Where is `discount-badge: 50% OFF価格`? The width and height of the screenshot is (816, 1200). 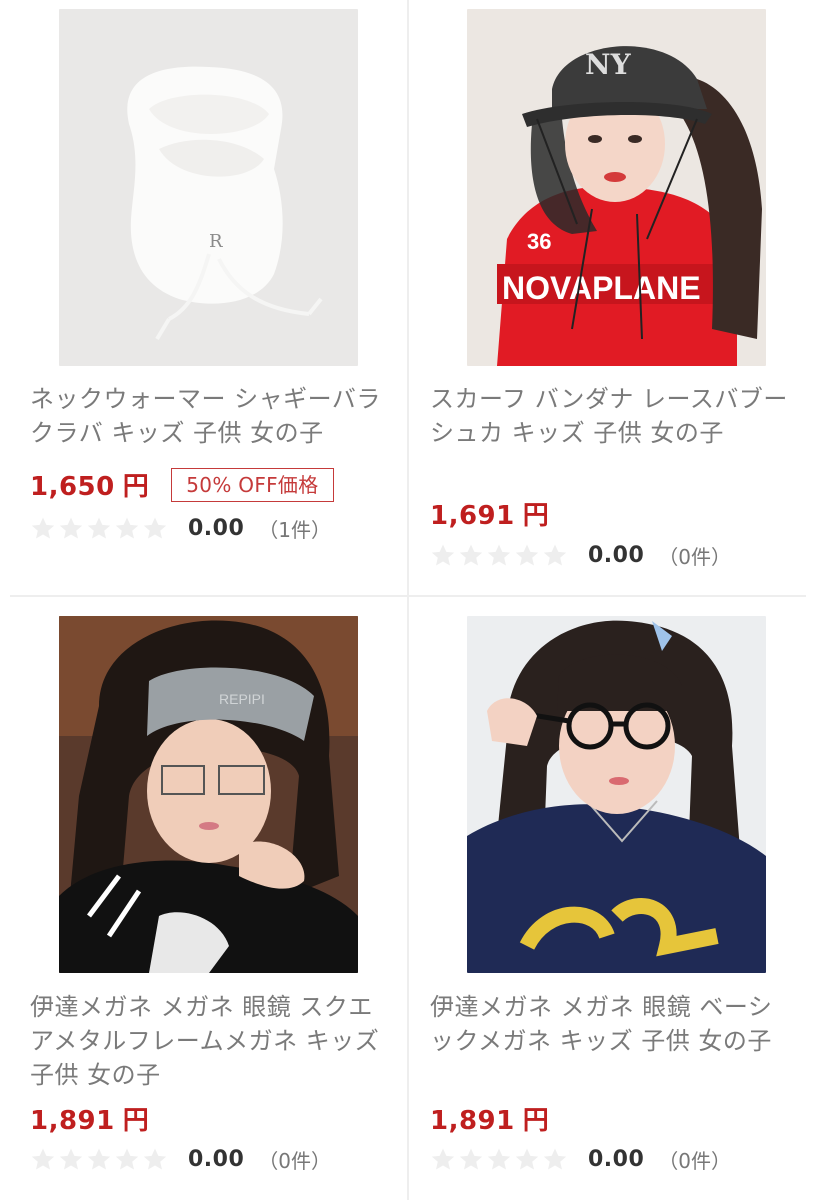 discount-badge: 50% OFF価格 is located at coordinates (252, 484).